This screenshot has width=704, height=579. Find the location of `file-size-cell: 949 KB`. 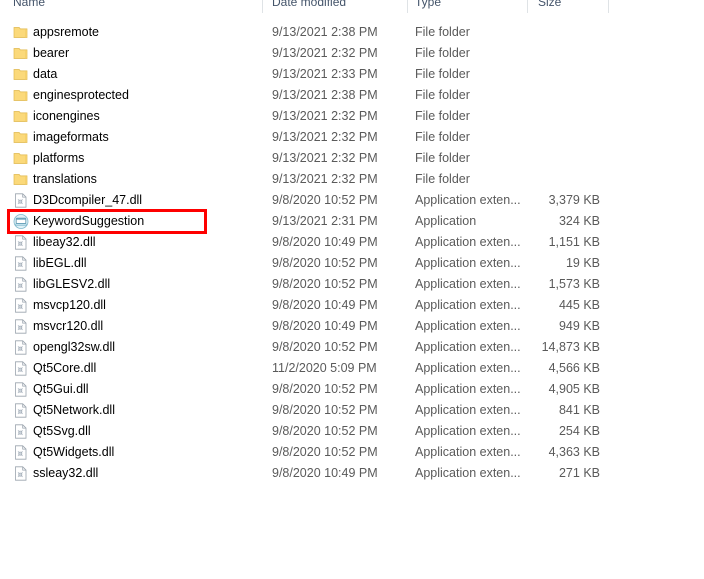

file-size-cell: 949 KB is located at coordinates (579, 326).